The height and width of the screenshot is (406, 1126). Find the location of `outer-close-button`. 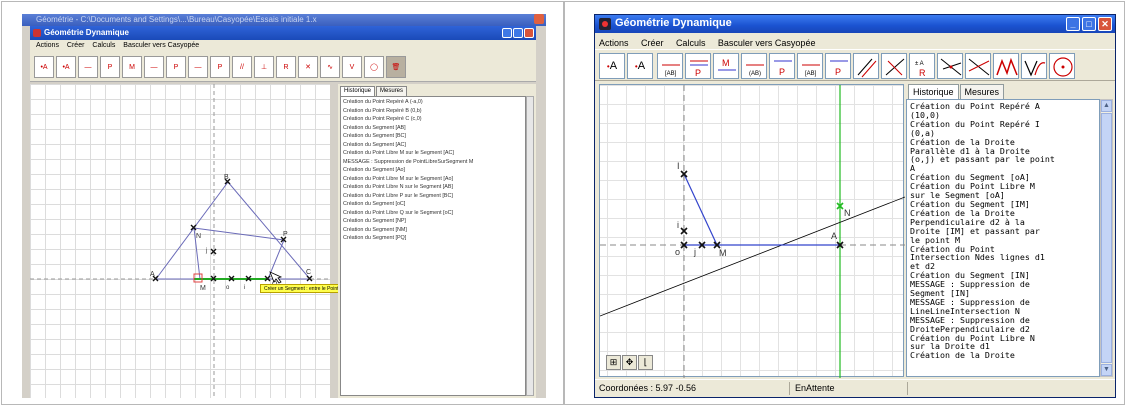

outer-close-button is located at coordinates (539, 19).